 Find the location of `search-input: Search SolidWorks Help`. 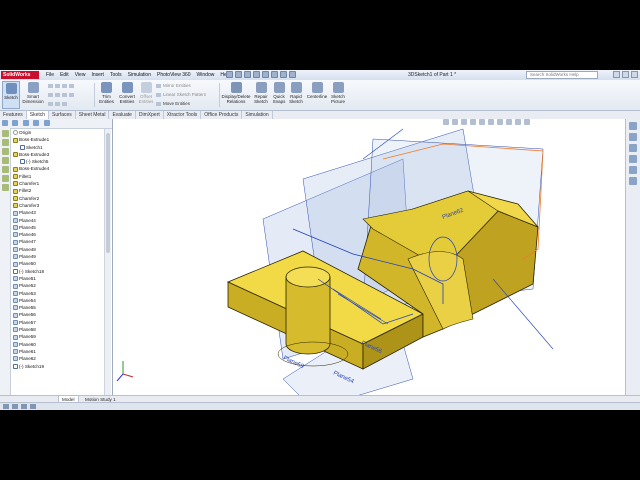

search-input: Search SolidWorks Help is located at coordinates (562, 75).